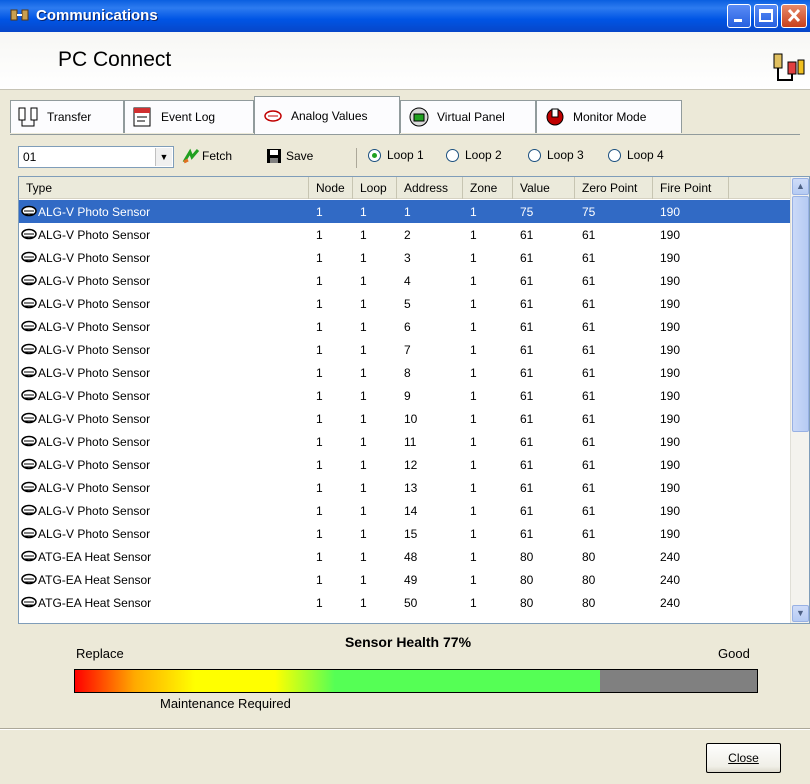 This screenshot has height=784, width=810. What do you see at coordinates (565, 155) in the screenshot?
I see `radio-label: Loop 3` at bounding box center [565, 155].